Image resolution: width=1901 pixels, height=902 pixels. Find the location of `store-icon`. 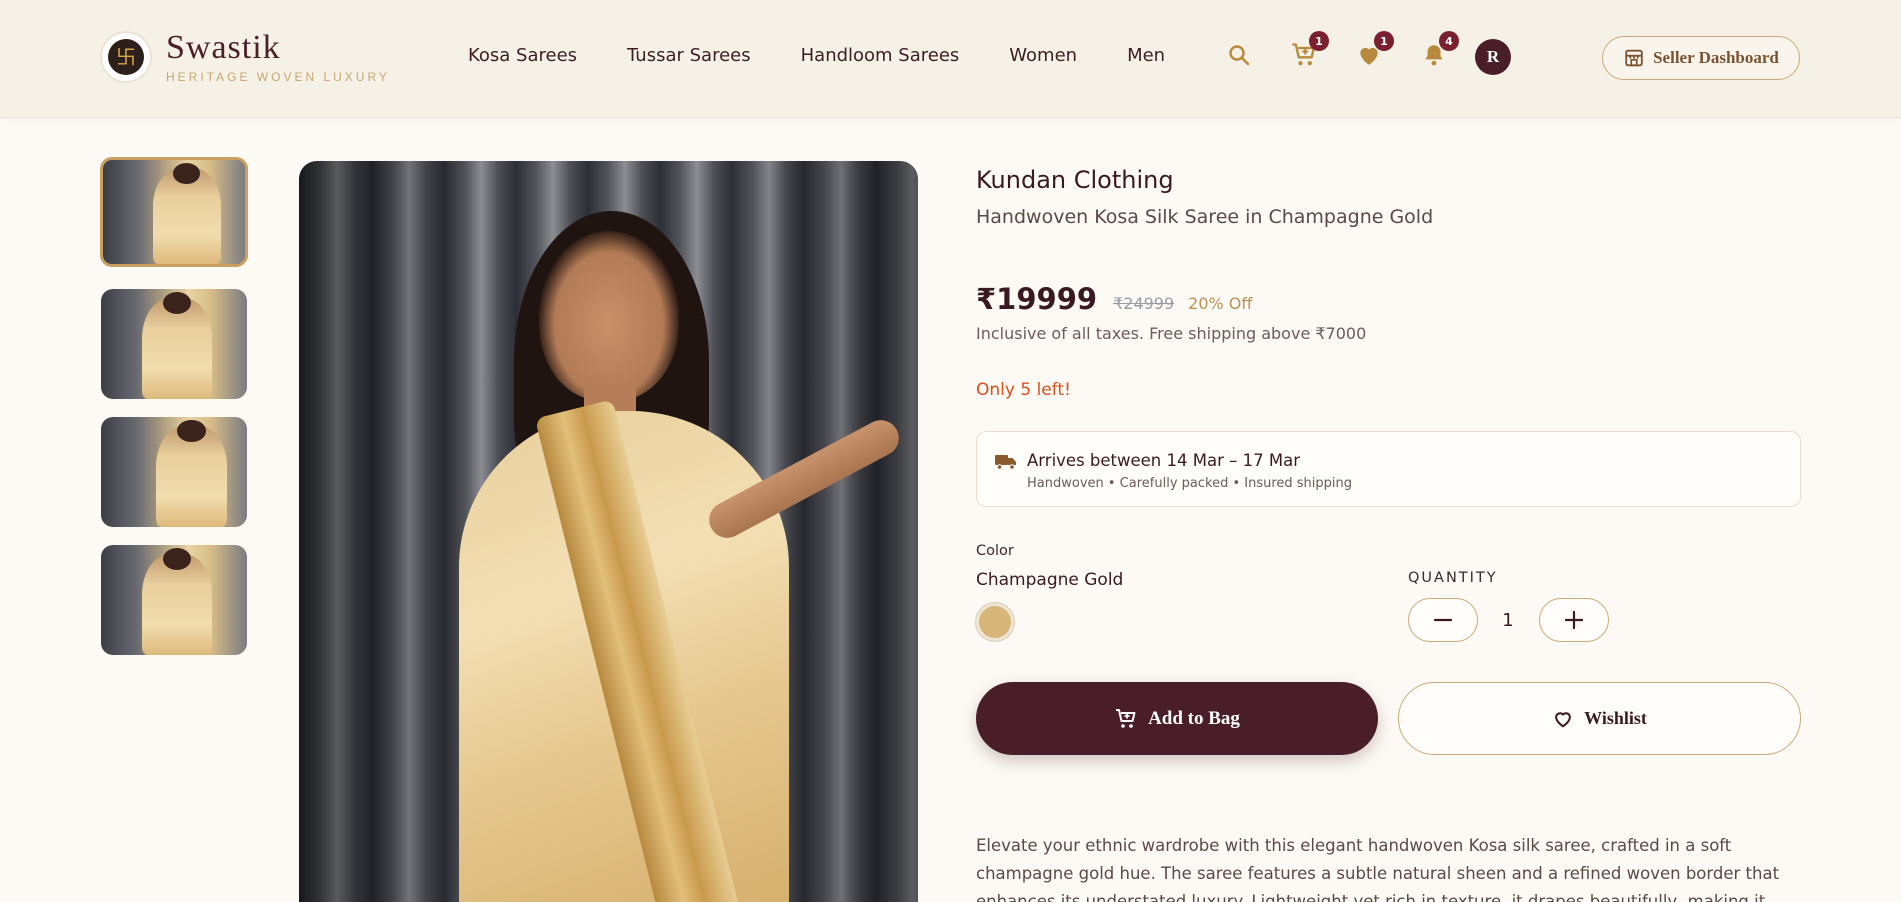

store-icon is located at coordinates (1634, 58).